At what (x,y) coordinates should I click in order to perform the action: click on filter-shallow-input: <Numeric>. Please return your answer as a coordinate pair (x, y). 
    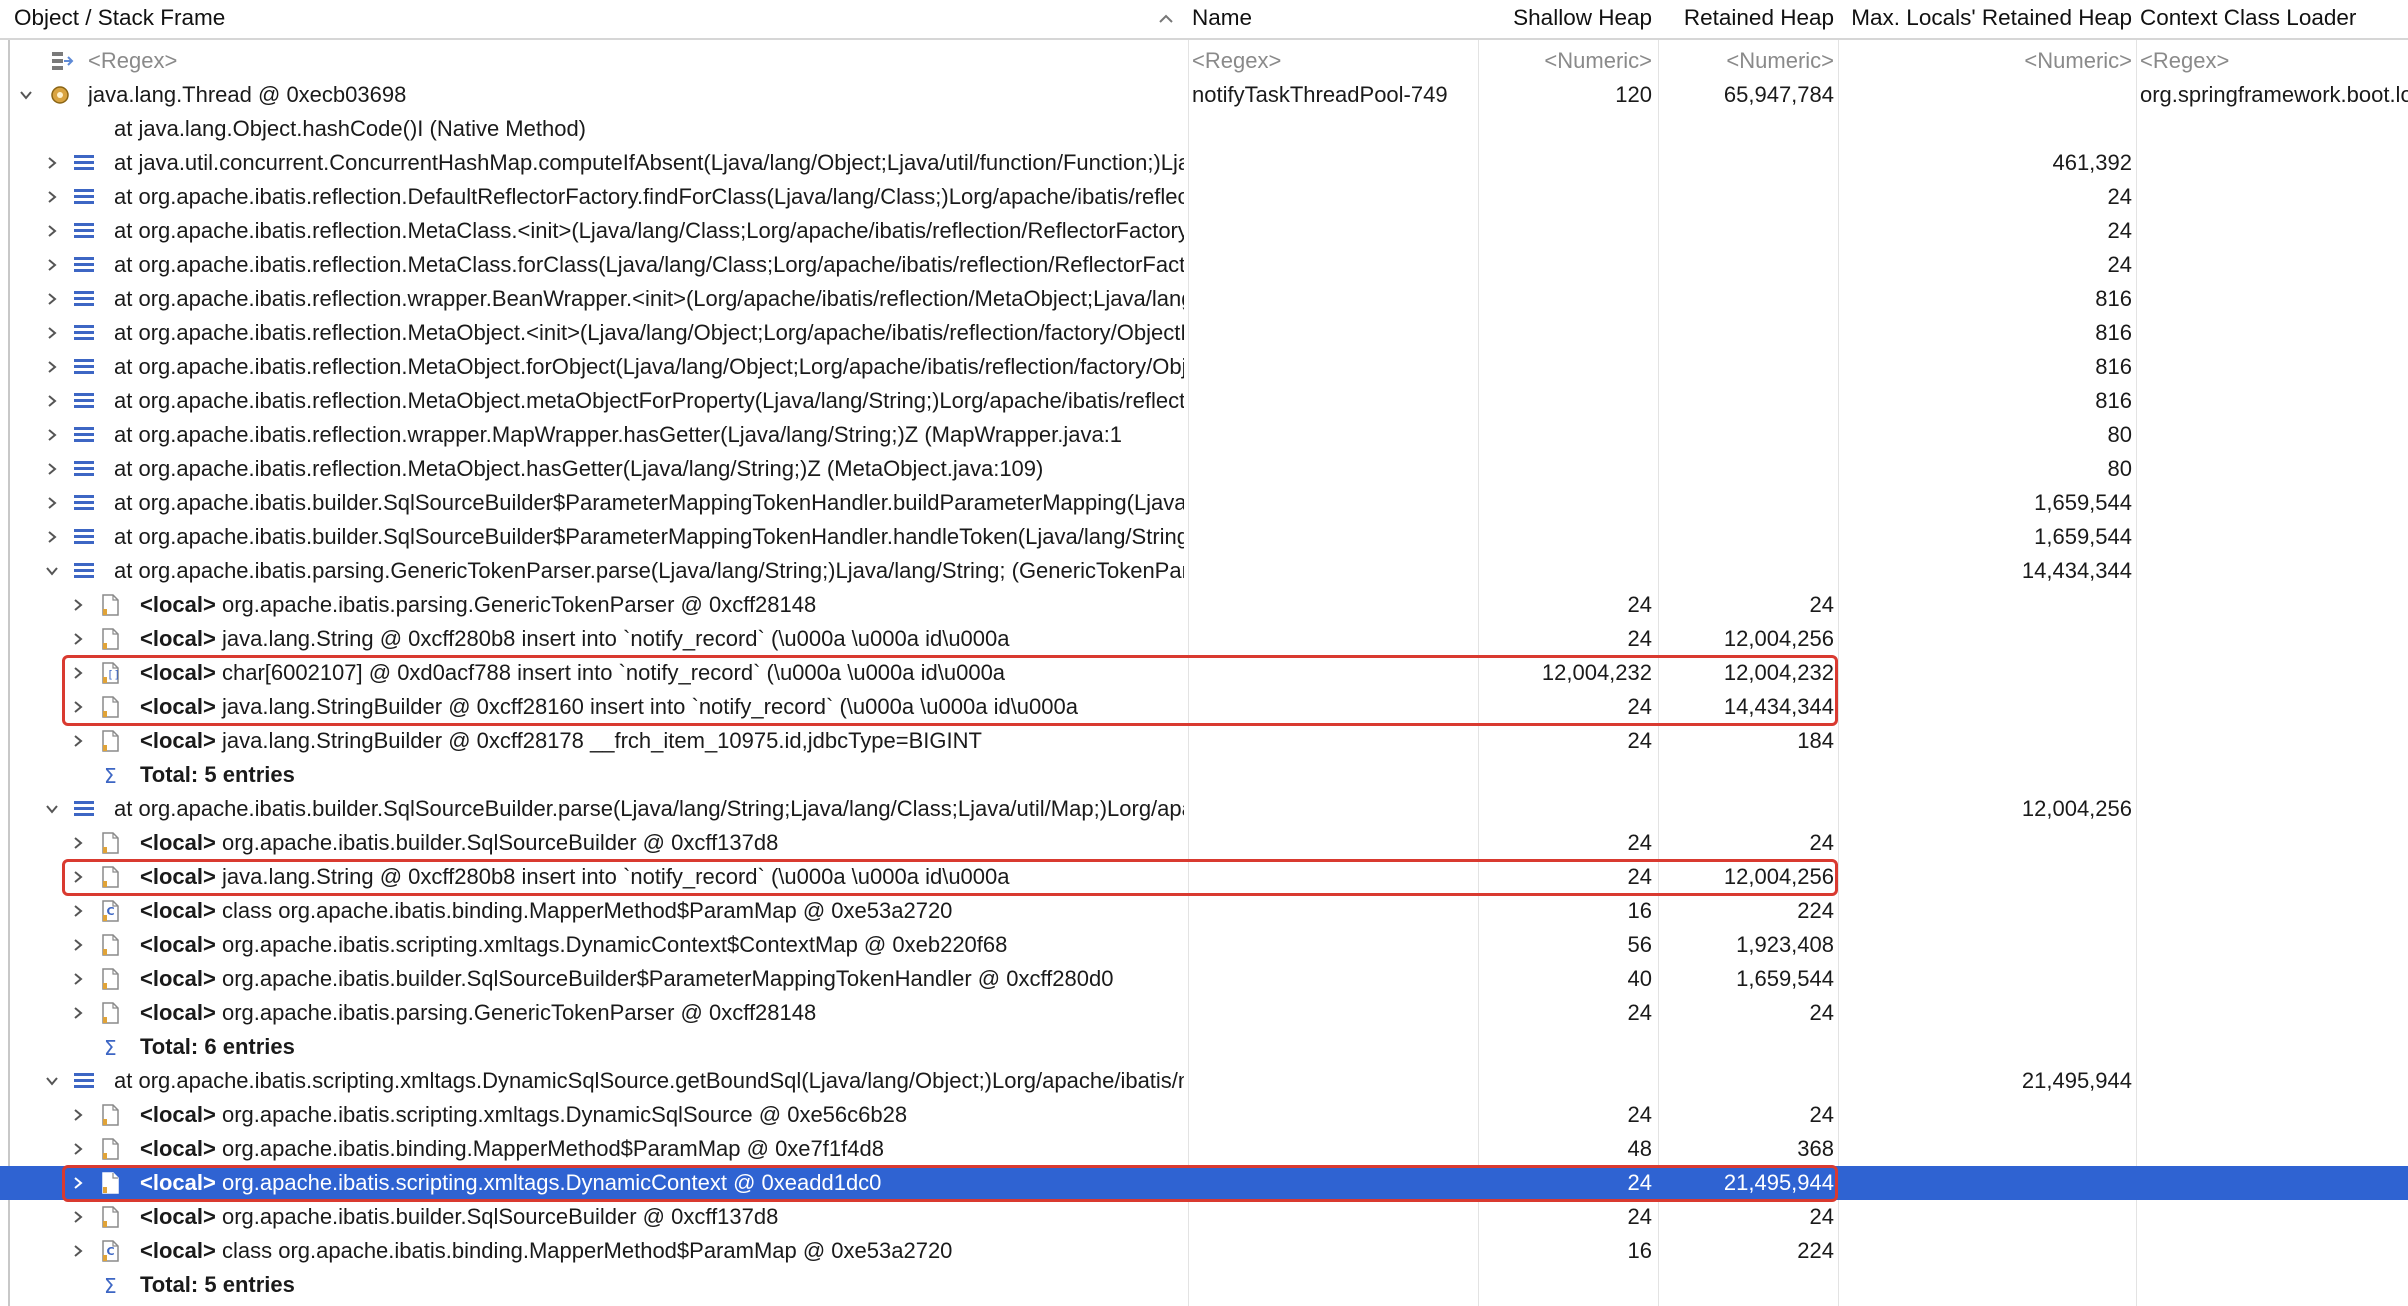
    Looking at the image, I should click on (1567, 61).